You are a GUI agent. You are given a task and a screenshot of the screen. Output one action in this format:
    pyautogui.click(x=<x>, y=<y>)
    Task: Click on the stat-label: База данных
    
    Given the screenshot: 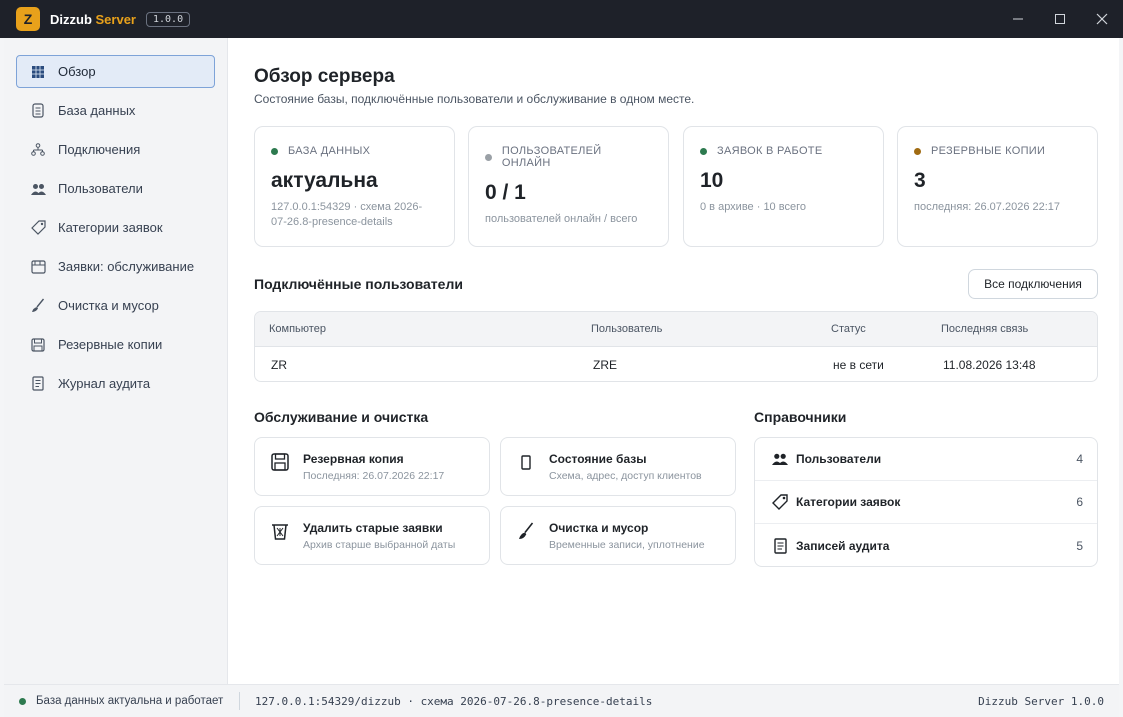 What is the action you would take?
    pyautogui.click(x=329, y=151)
    